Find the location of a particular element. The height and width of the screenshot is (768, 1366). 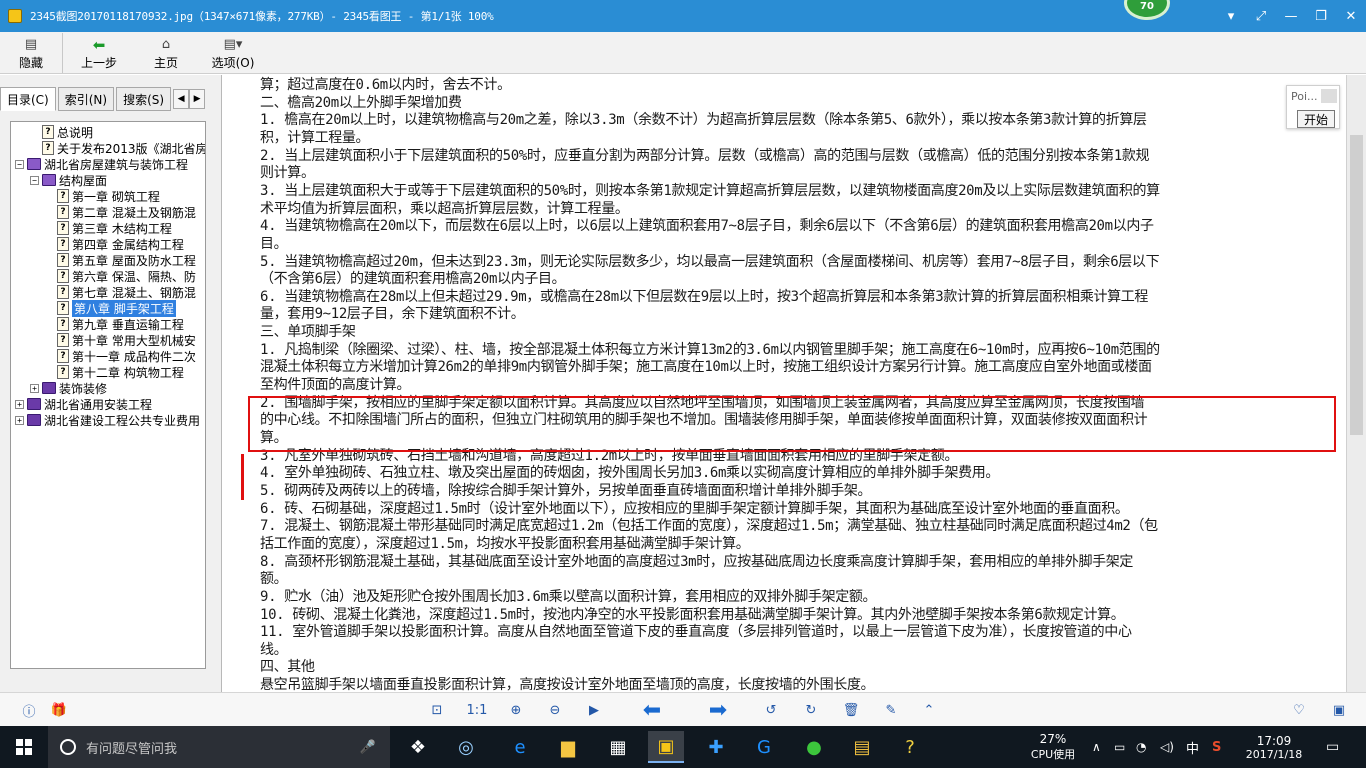

document-line: 算；超过高度在0.6m以内时，舍去不计。 is located at coordinates (385, 85).